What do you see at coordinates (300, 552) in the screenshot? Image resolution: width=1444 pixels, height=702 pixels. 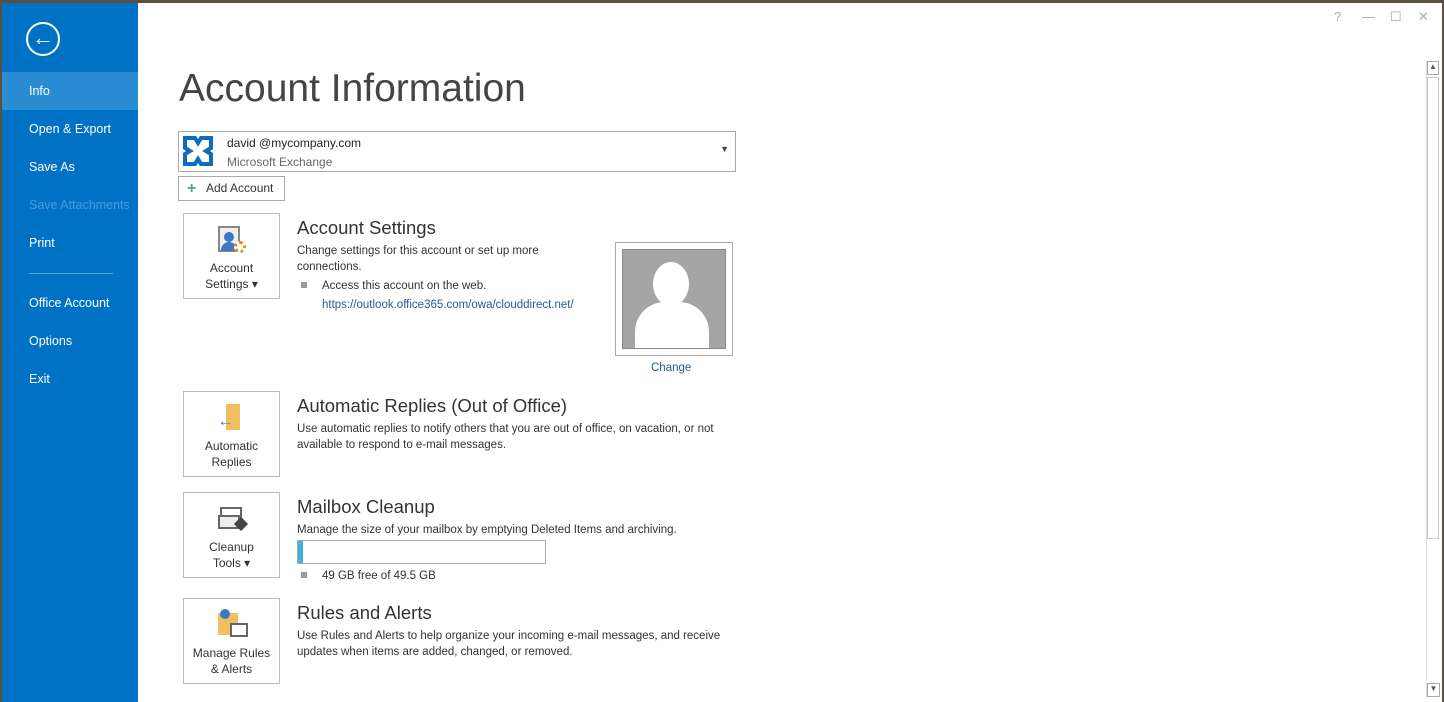 I see `mailbox-usage-fill` at bounding box center [300, 552].